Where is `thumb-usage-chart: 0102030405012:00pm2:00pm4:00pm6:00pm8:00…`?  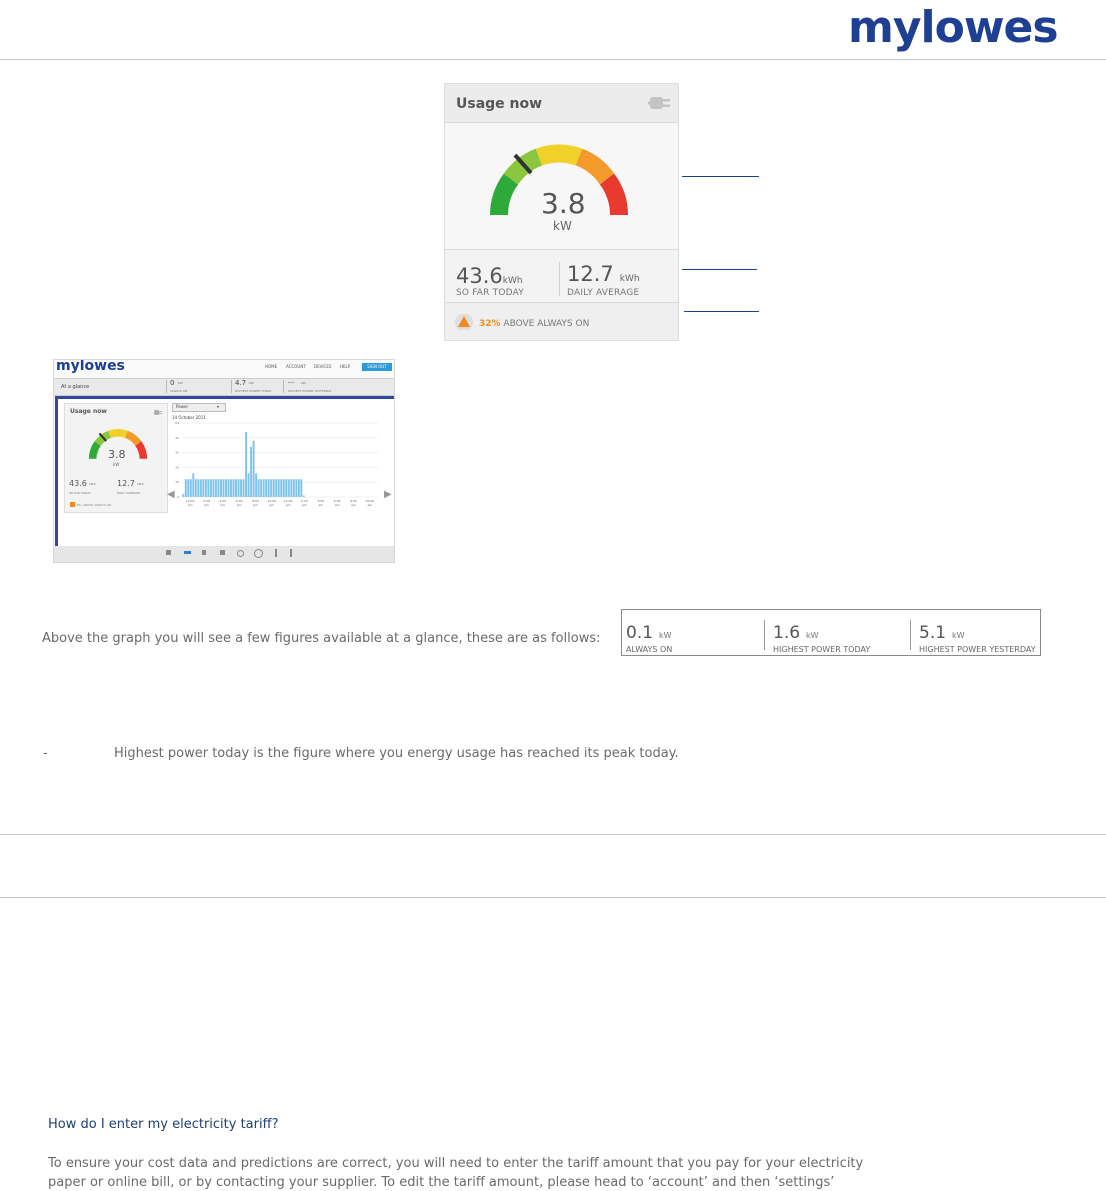 thumb-usage-chart: 0102030405012:00pm2:00pm4:00pm6:00pm8:00… is located at coordinates (276, 464).